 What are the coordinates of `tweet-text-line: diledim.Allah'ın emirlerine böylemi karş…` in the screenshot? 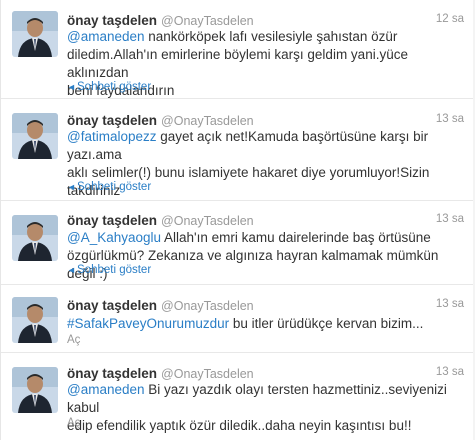 It's located at (237, 63).